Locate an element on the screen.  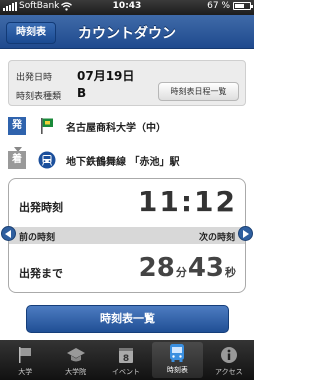
subway-icon is located at coordinates (47, 160).